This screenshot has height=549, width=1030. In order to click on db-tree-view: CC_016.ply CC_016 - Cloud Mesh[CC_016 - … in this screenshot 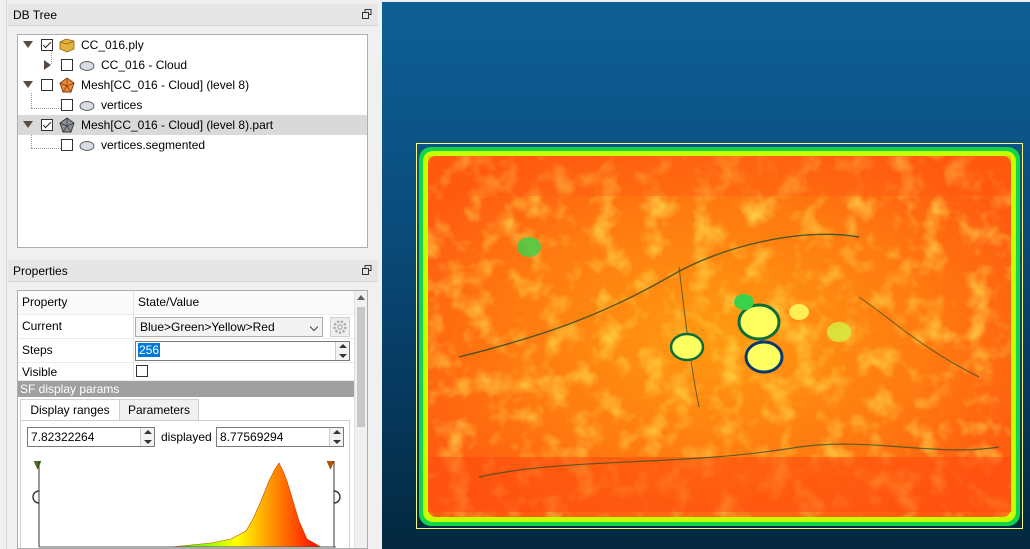, I will do `click(192, 141)`.